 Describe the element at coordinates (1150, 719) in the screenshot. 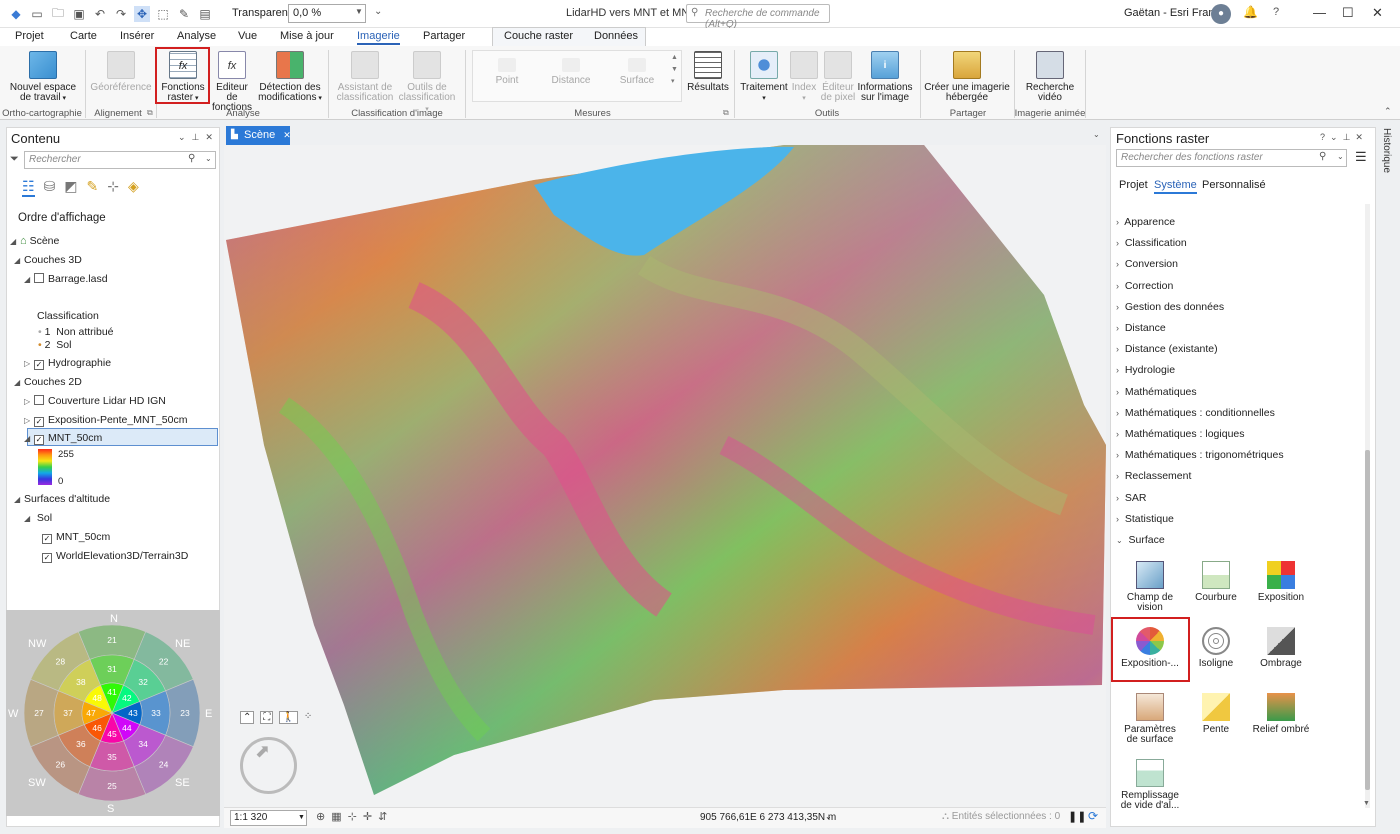

I see `tool-parametres-surface: Paramètres de surface` at that location.